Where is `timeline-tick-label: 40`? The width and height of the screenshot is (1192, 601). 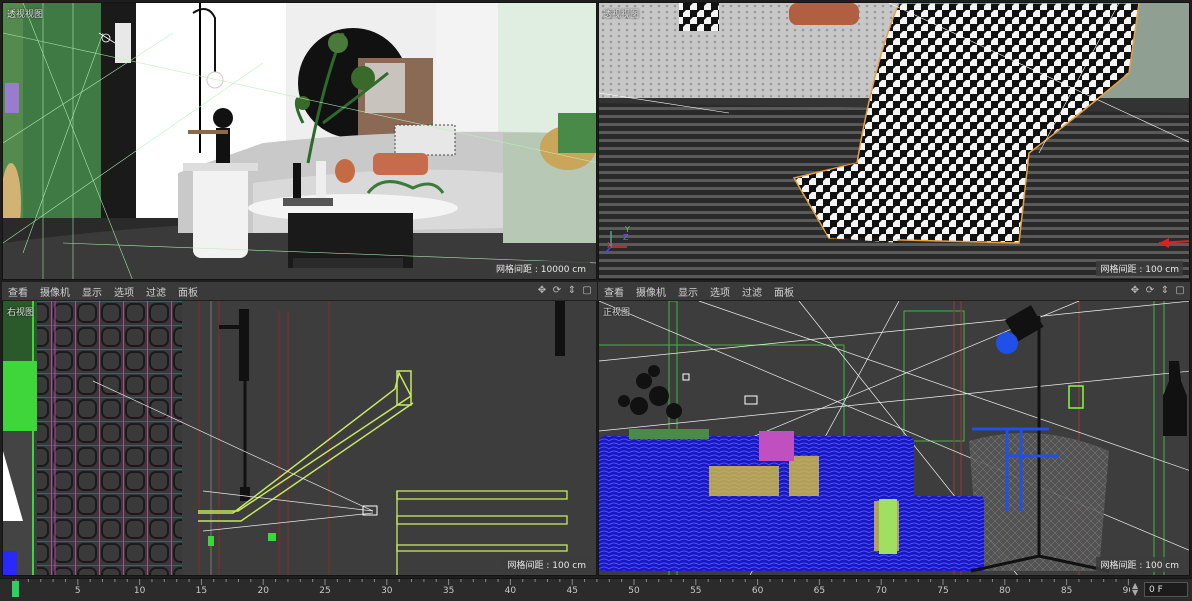
timeline-tick-label: 40 is located at coordinates (511, 591).